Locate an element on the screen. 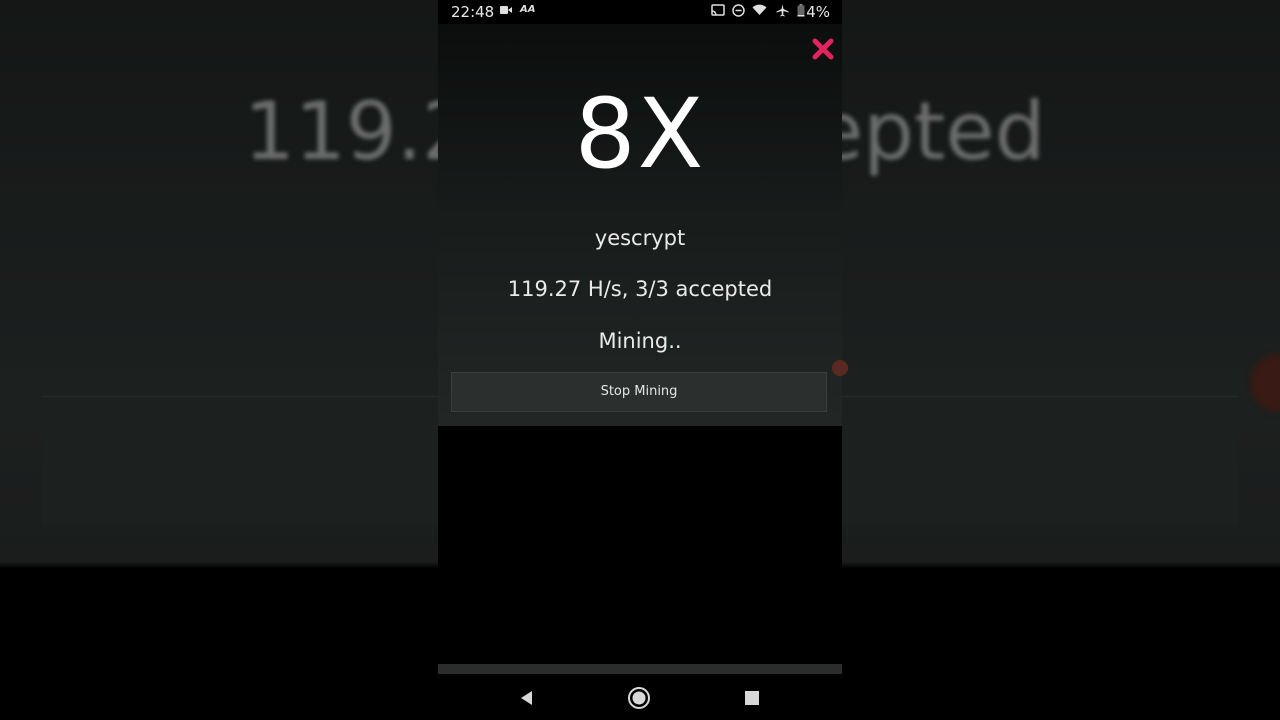  stop-mining-button: Stop Mining is located at coordinates (639, 392).